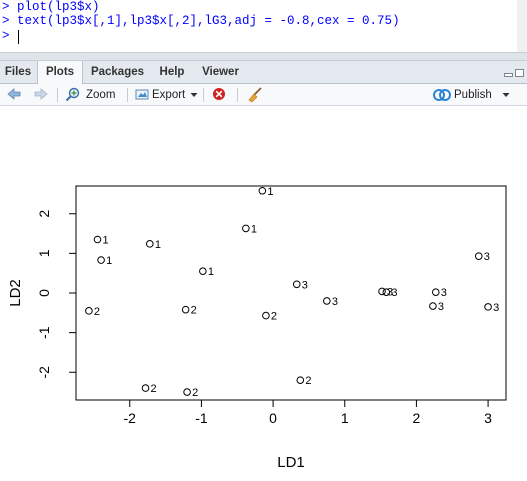 The height and width of the screenshot is (481, 527). I want to click on zoom-button: Zoom, so click(100, 95).